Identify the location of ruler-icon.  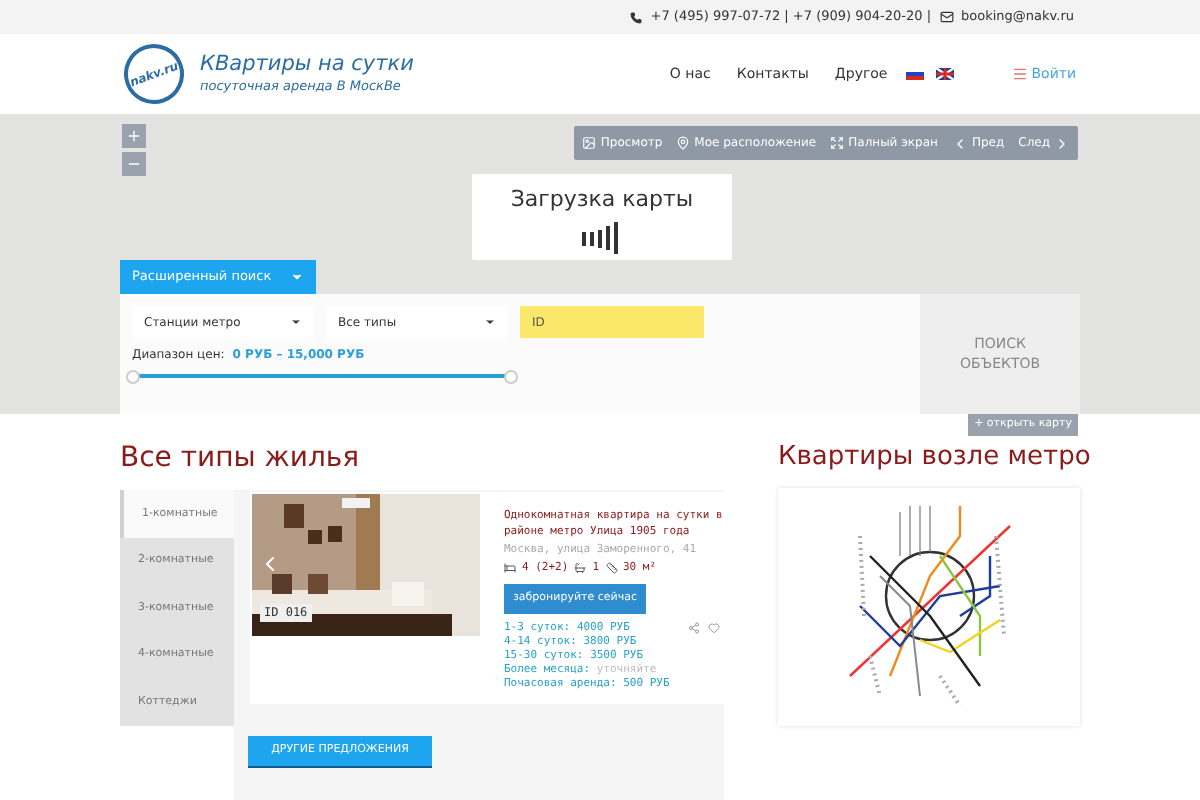
(611, 568).